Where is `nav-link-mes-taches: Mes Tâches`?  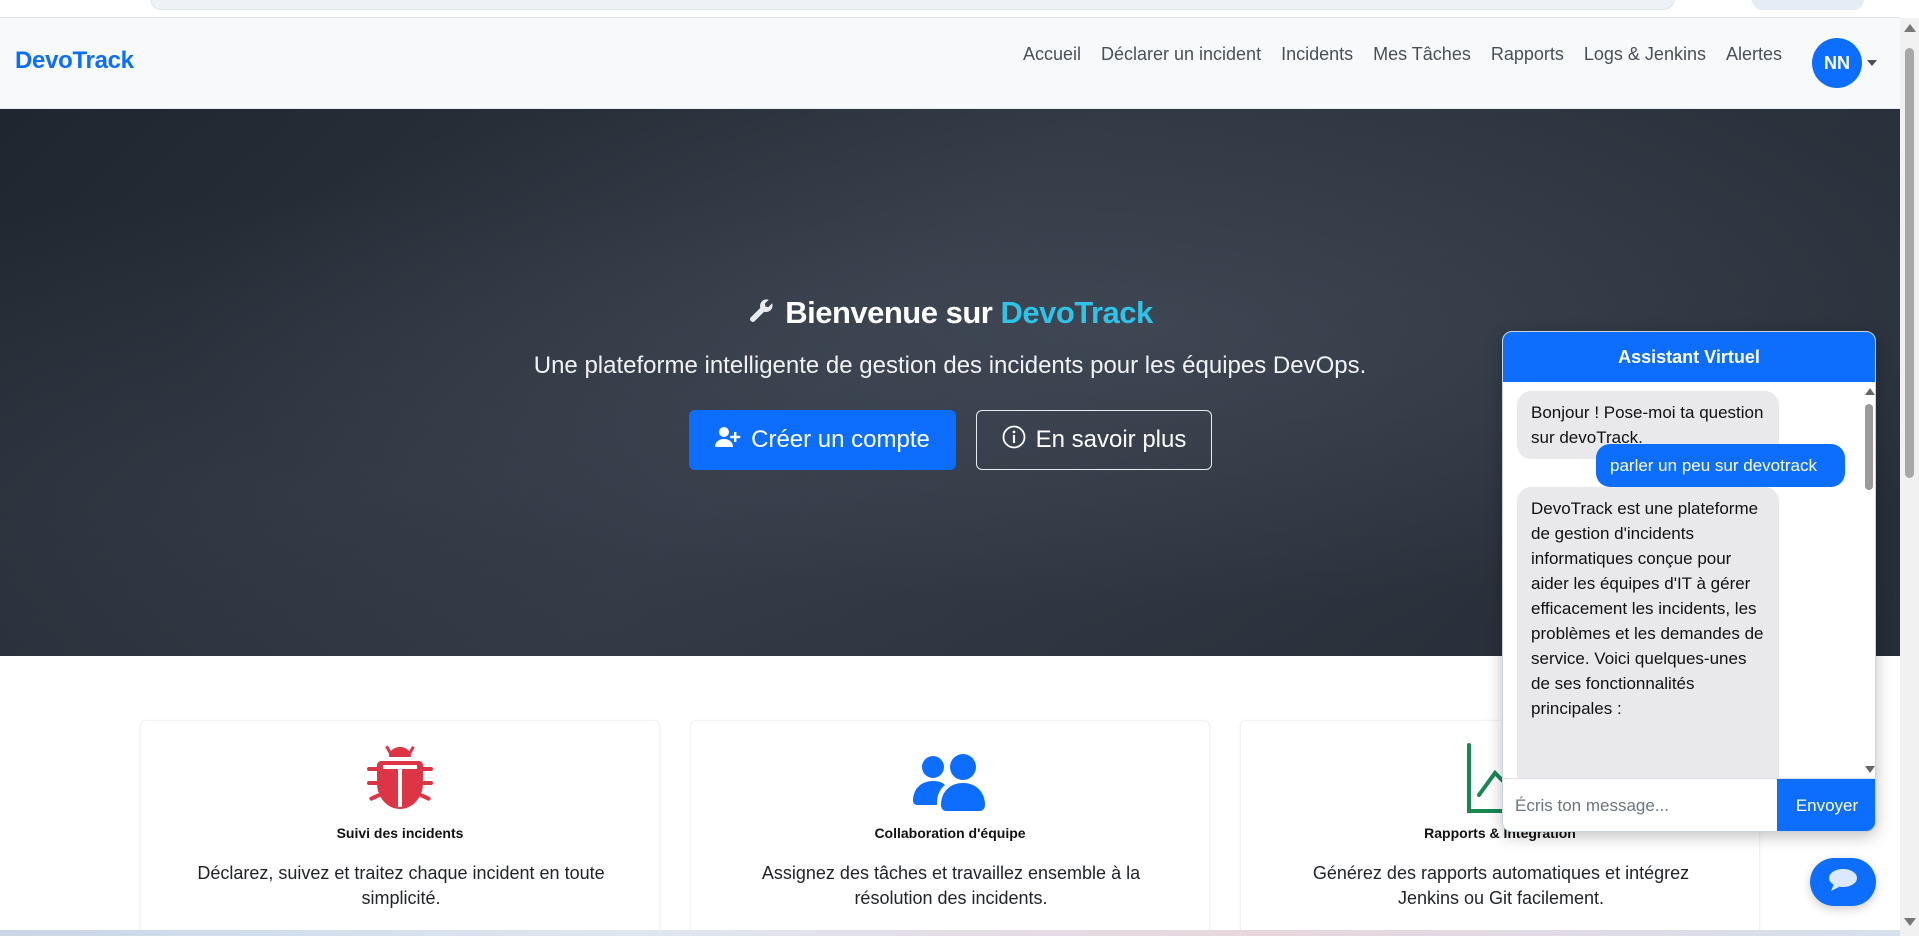 nav-link-mes-taches: Mes Tâches is located at coordinates (1422, 54).